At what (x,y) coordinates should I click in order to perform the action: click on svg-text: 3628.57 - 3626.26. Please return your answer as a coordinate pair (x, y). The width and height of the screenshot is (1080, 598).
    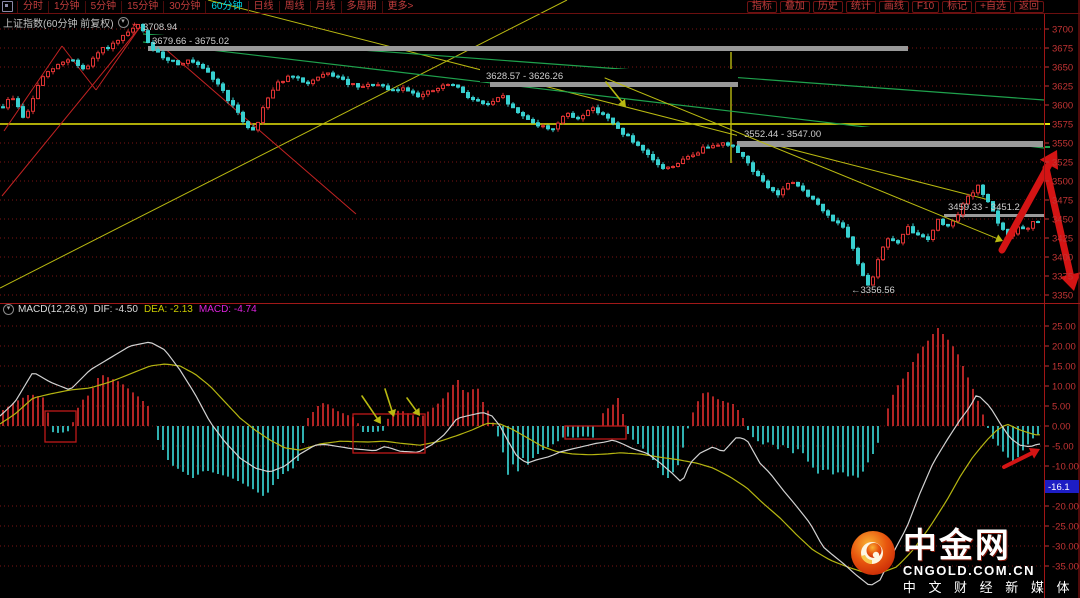
    Looking at the image, I should click on (524, 76).